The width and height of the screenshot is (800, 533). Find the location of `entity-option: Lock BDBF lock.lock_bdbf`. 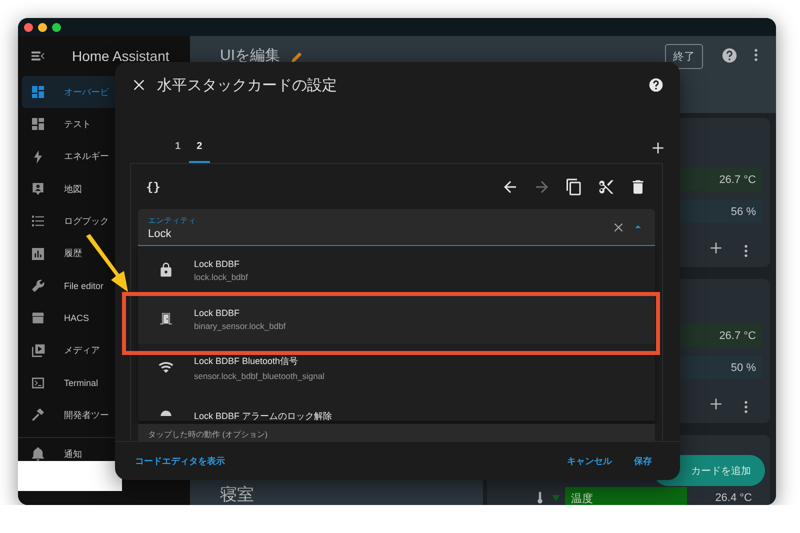

entity-option: Lock BDBF lock.lock_bdbf is located at coordinates (396, 270).